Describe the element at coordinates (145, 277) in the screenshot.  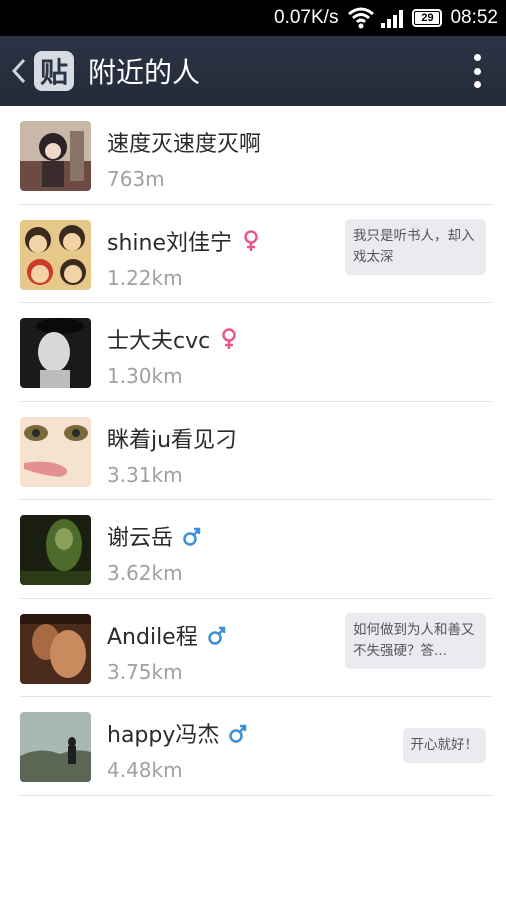
I see `distance: 1.22km` at that location.